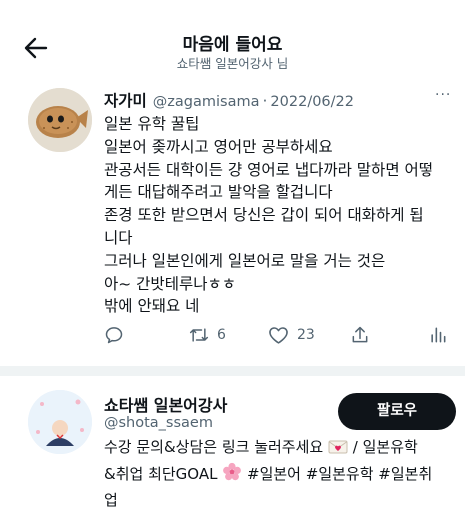  I want to click on reply-button, so click(114, 335).